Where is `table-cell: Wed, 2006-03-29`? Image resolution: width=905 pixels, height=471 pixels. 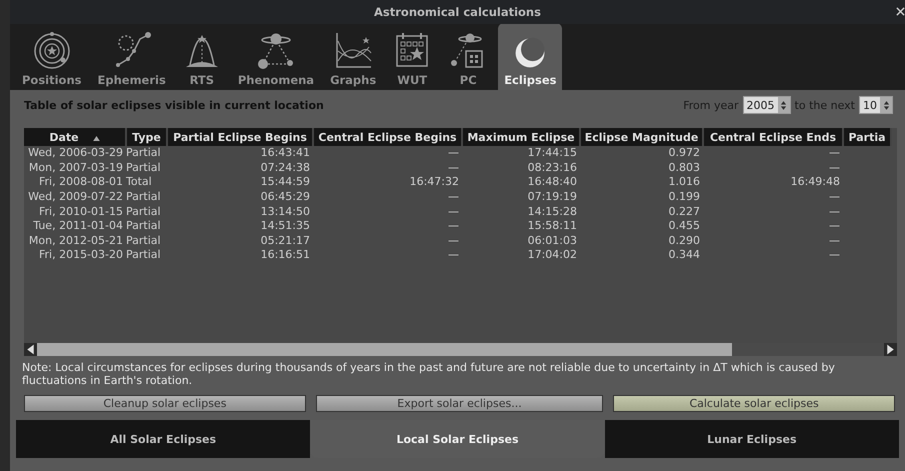
table-cell: Wed, 2006-03-29 is located at coordinates (75, 153).